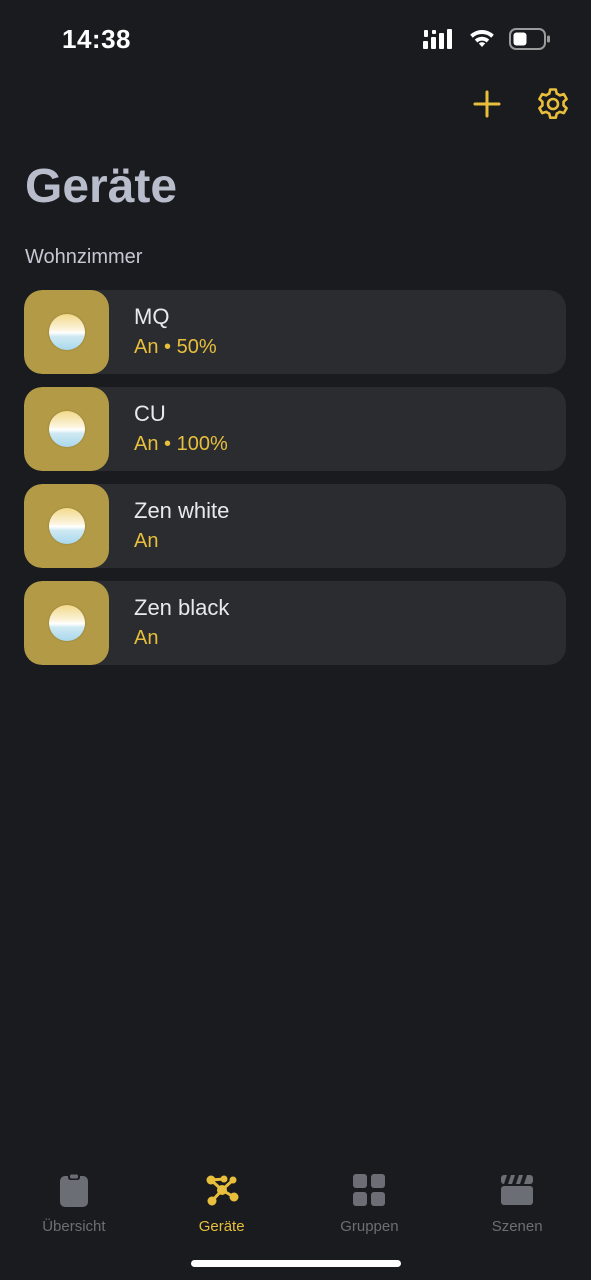 The width and height of the screenshot is (591, 1280). I want to click on status-icons, so click(487, 41).